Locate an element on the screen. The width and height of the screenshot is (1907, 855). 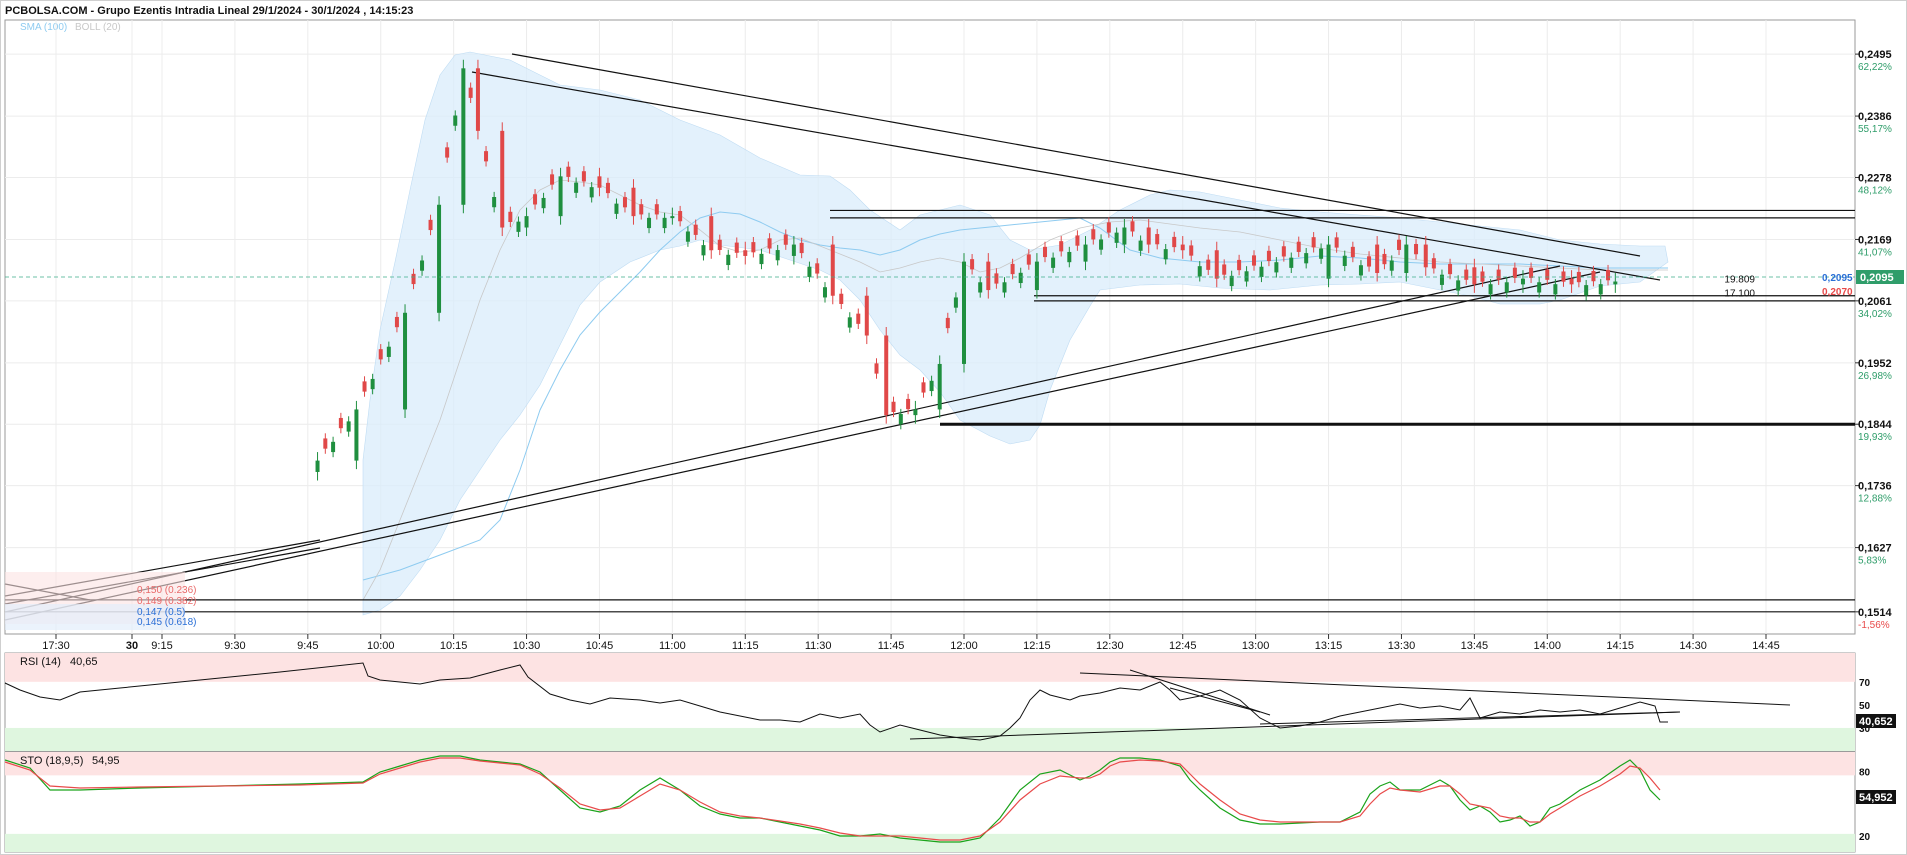
stochastic-last-value: 54,952 is located at coordinates (1876, 798).